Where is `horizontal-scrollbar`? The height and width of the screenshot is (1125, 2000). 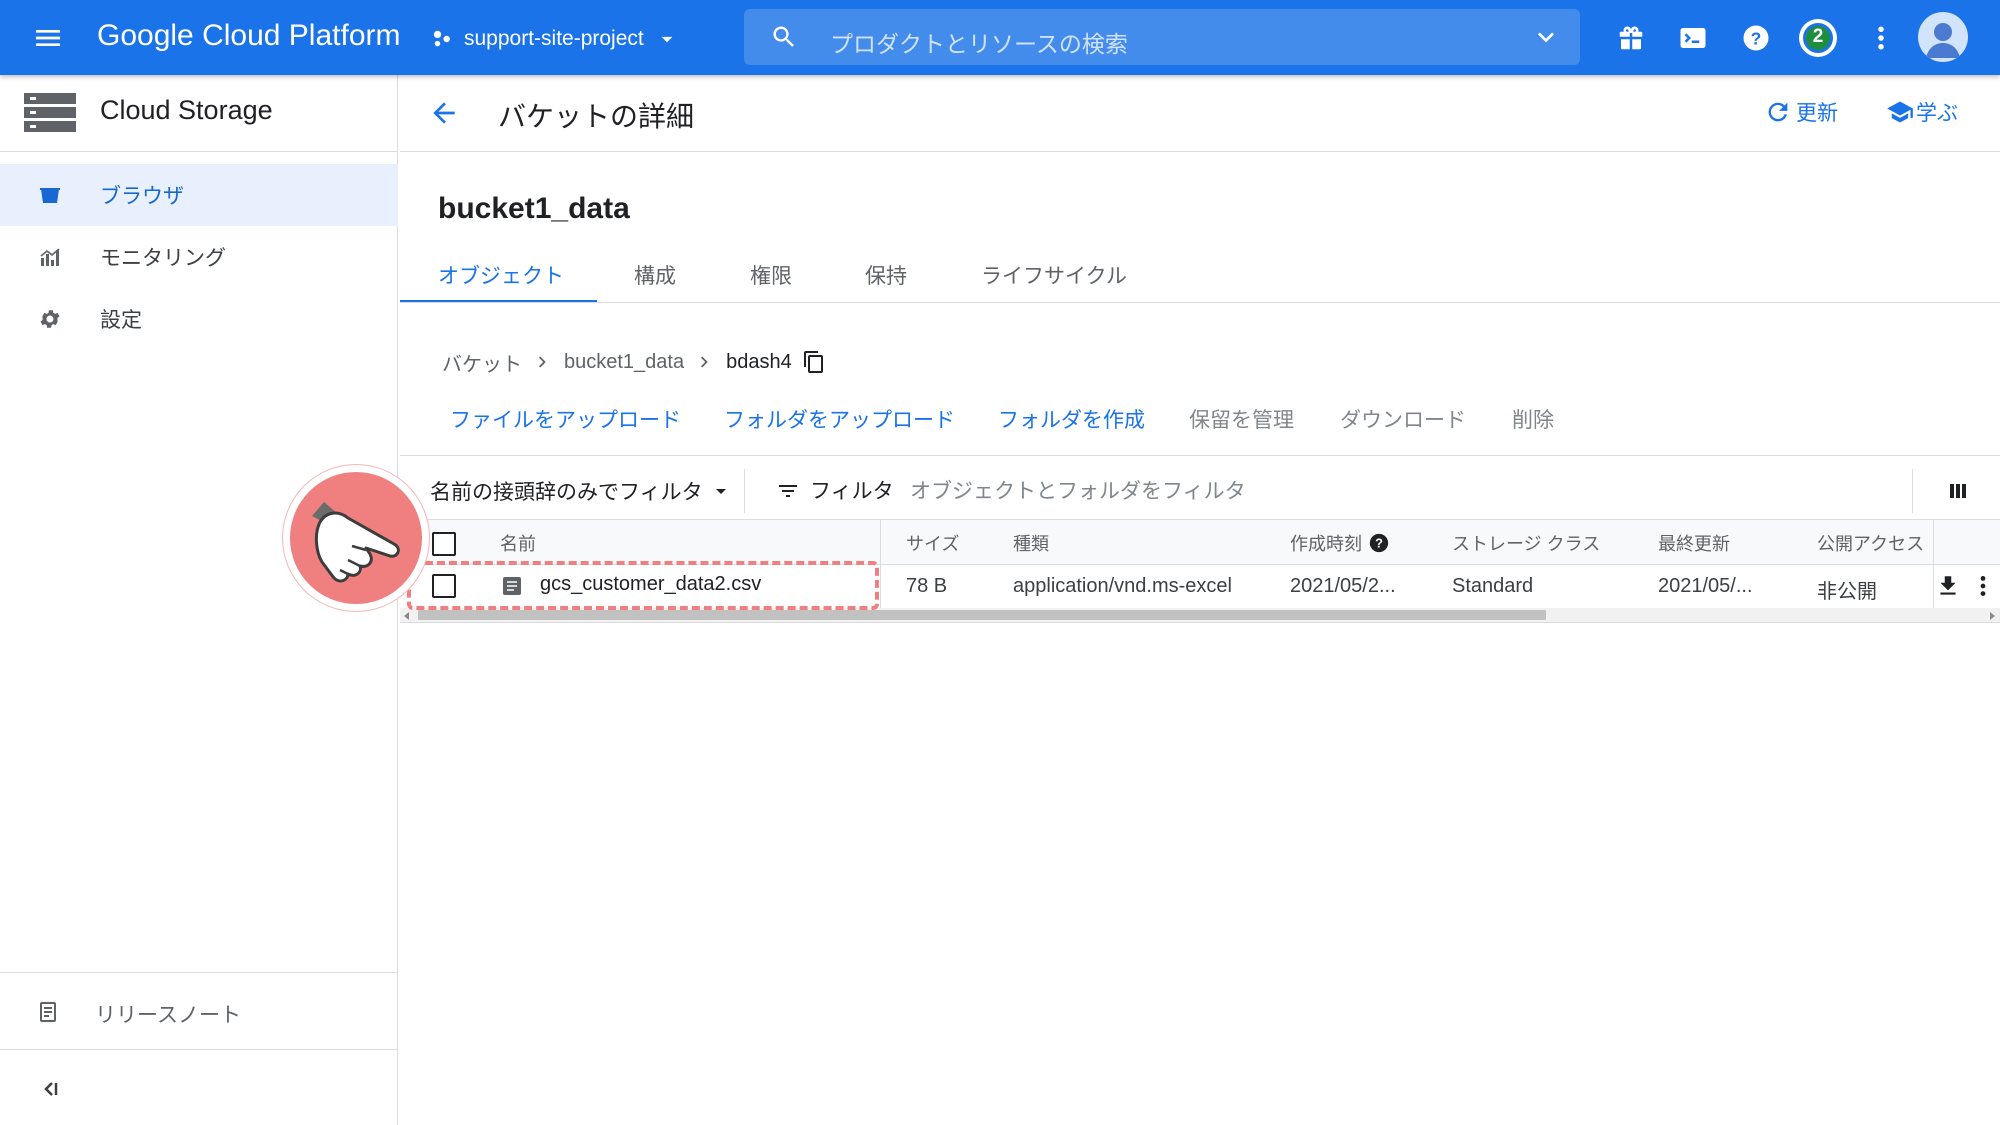 horizontal-scrollbar is located at coordinates (1200, 615).